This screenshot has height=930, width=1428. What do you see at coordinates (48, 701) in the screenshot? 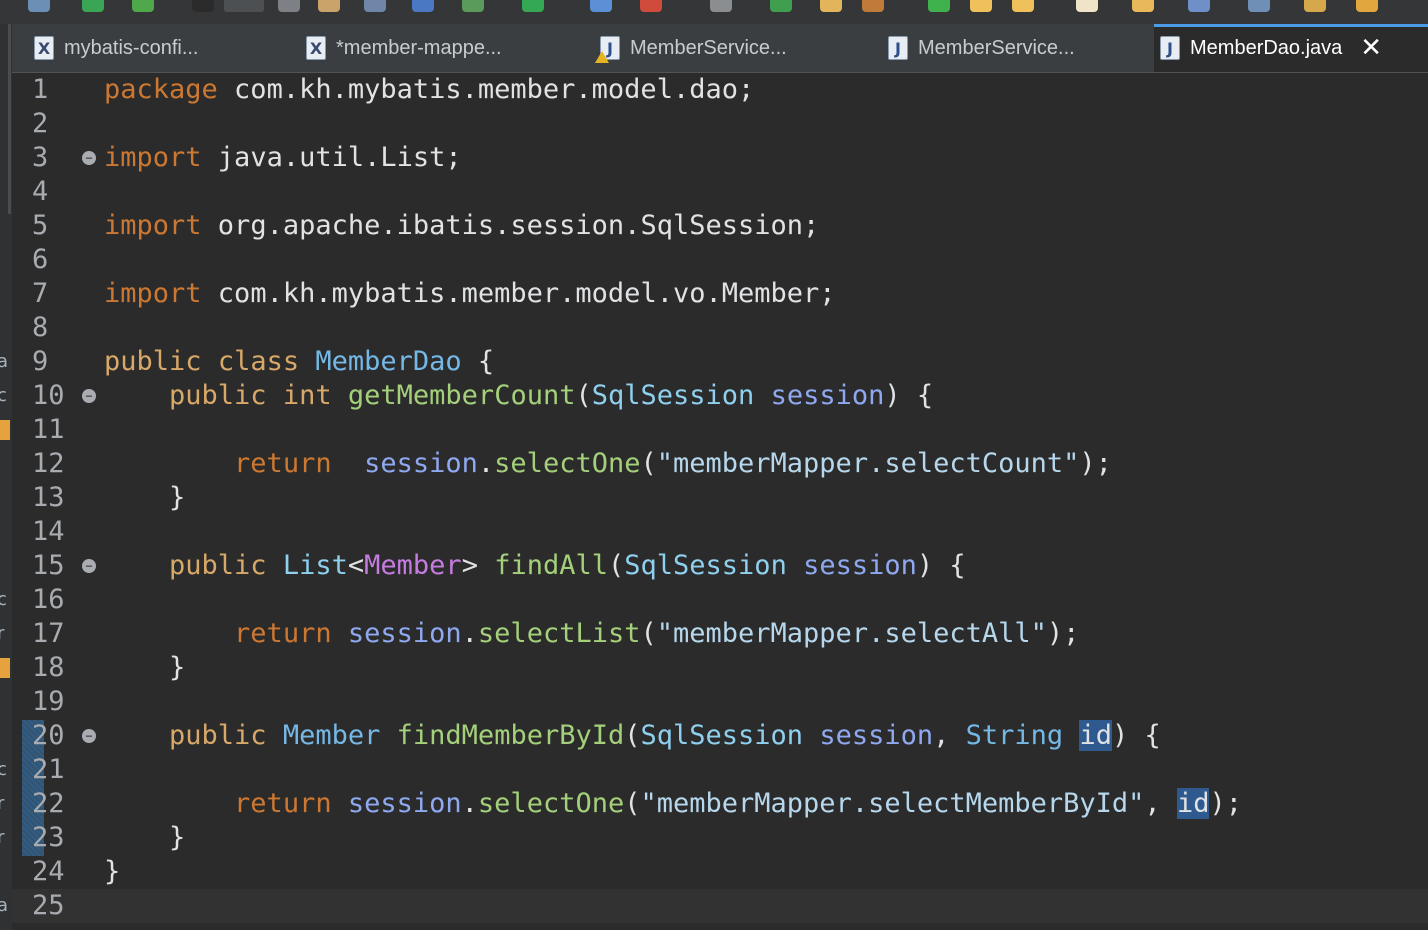
I see `line-number: 19` at bounding box center [48, 701].